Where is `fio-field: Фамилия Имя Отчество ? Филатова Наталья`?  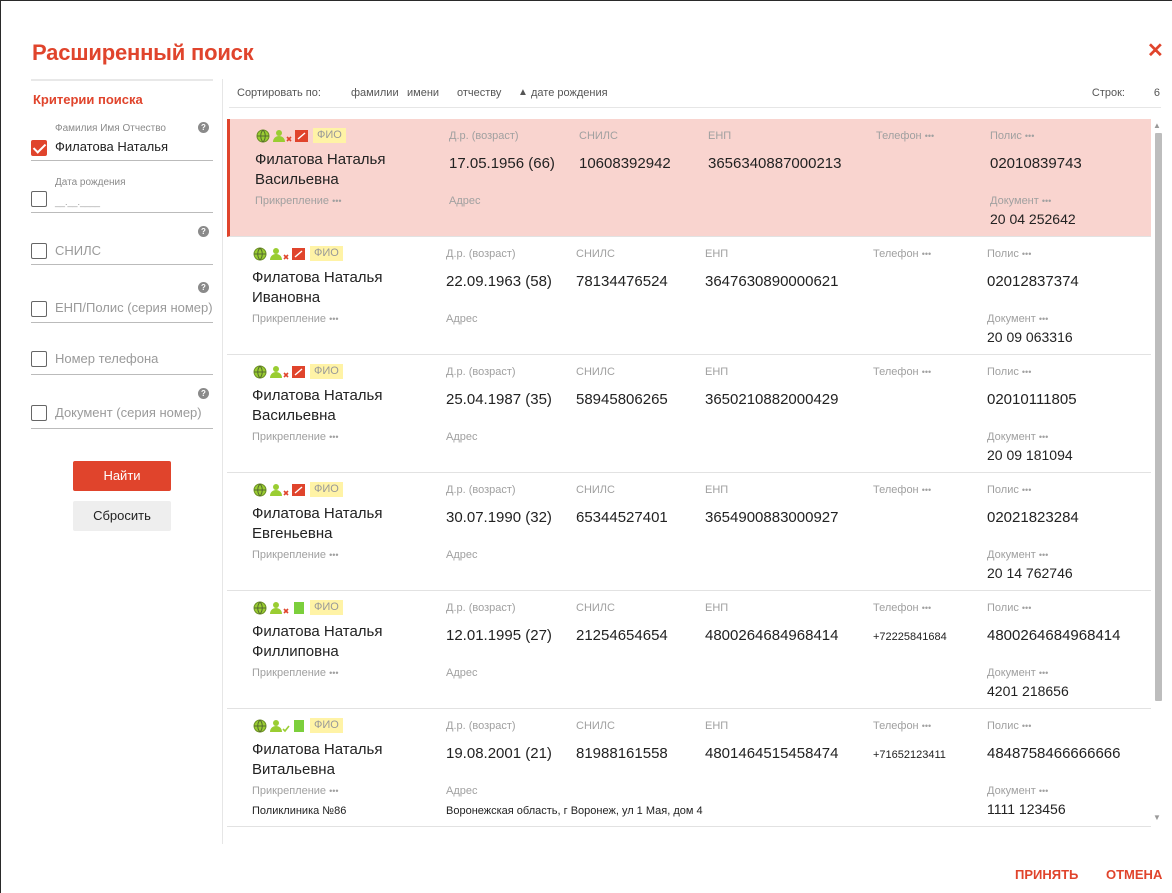
fio-field: Фамилия Имя Отчество ? Филатова Наталья is located at coordinates (122, 141).